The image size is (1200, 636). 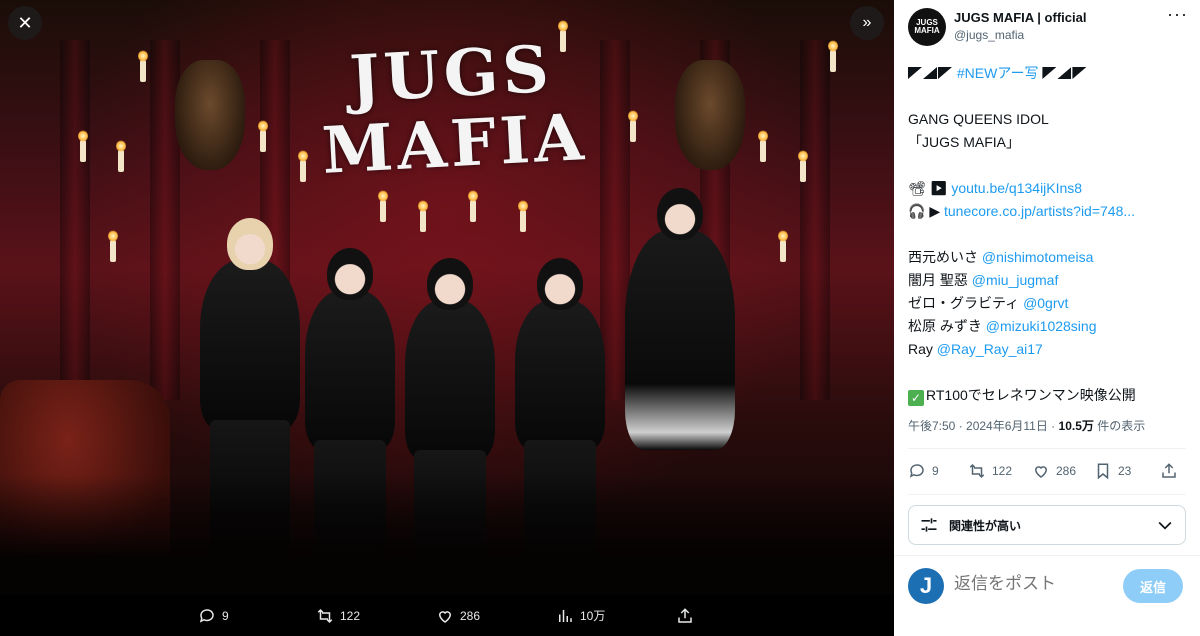 I want to click on tweet-line: GANG QUEENS IDOL, so click(x=978, y=119).